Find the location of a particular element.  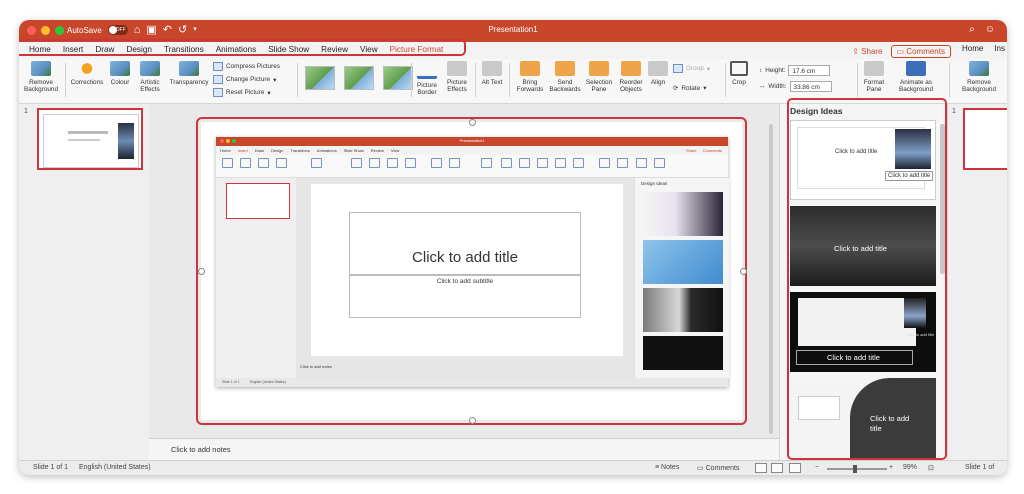

reorder-objects-icon is located at coordinates (631, 68).